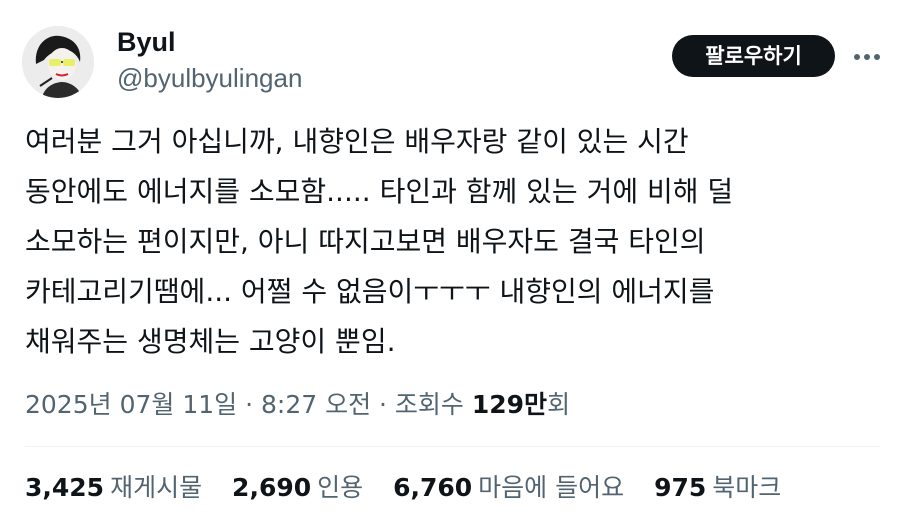 The width and height of the screenshot is (900, 526). I want to click on post-text-line: 소모하는 편이지만, 아니 따지고보면 배우자도 결국 타인의, so click(365, 241).